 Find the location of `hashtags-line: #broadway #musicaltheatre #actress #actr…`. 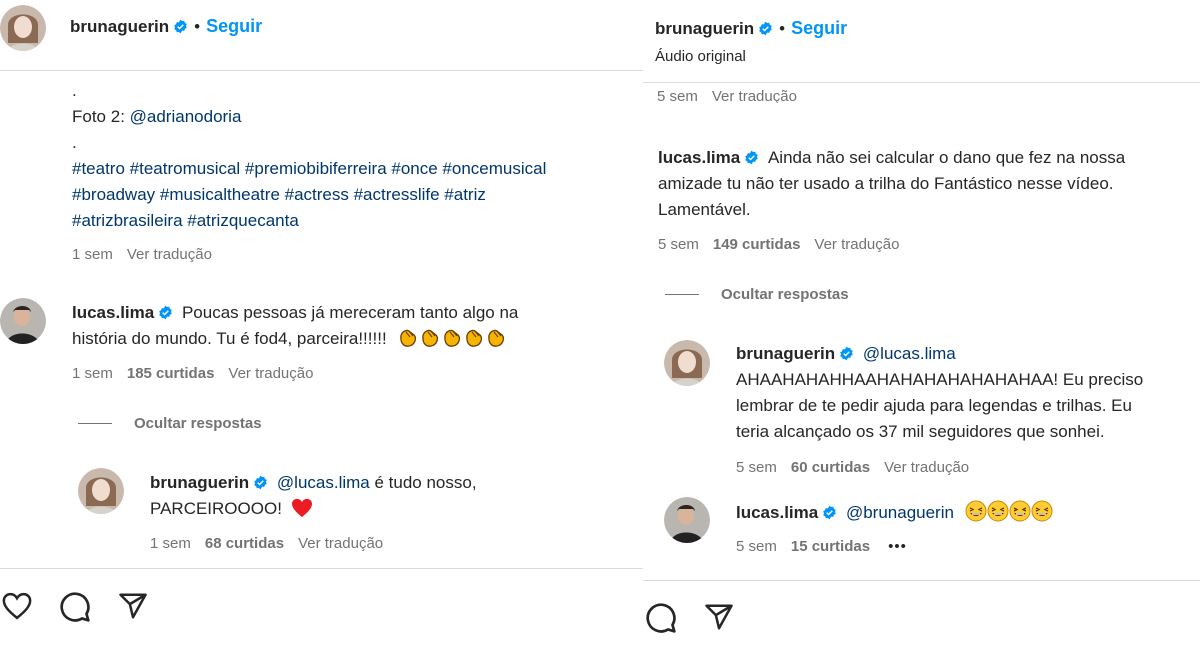

hashtags-line: #broadway #musicaltheatre #actress #actr… is located at coordinates (357, 195).